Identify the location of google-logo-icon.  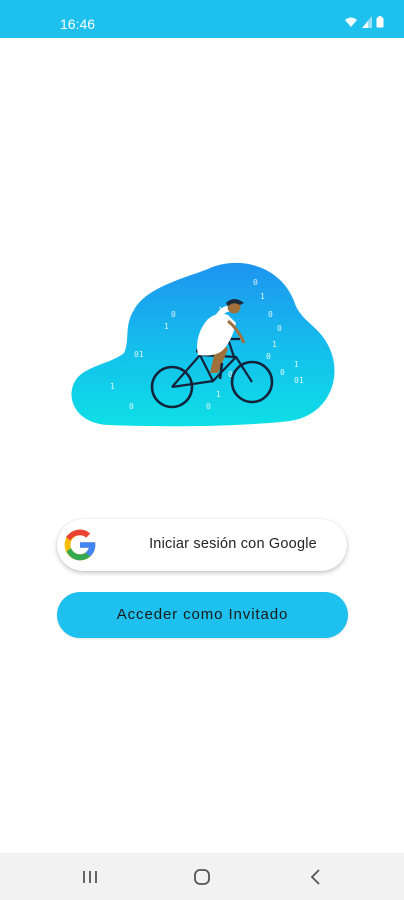
(80, 545).